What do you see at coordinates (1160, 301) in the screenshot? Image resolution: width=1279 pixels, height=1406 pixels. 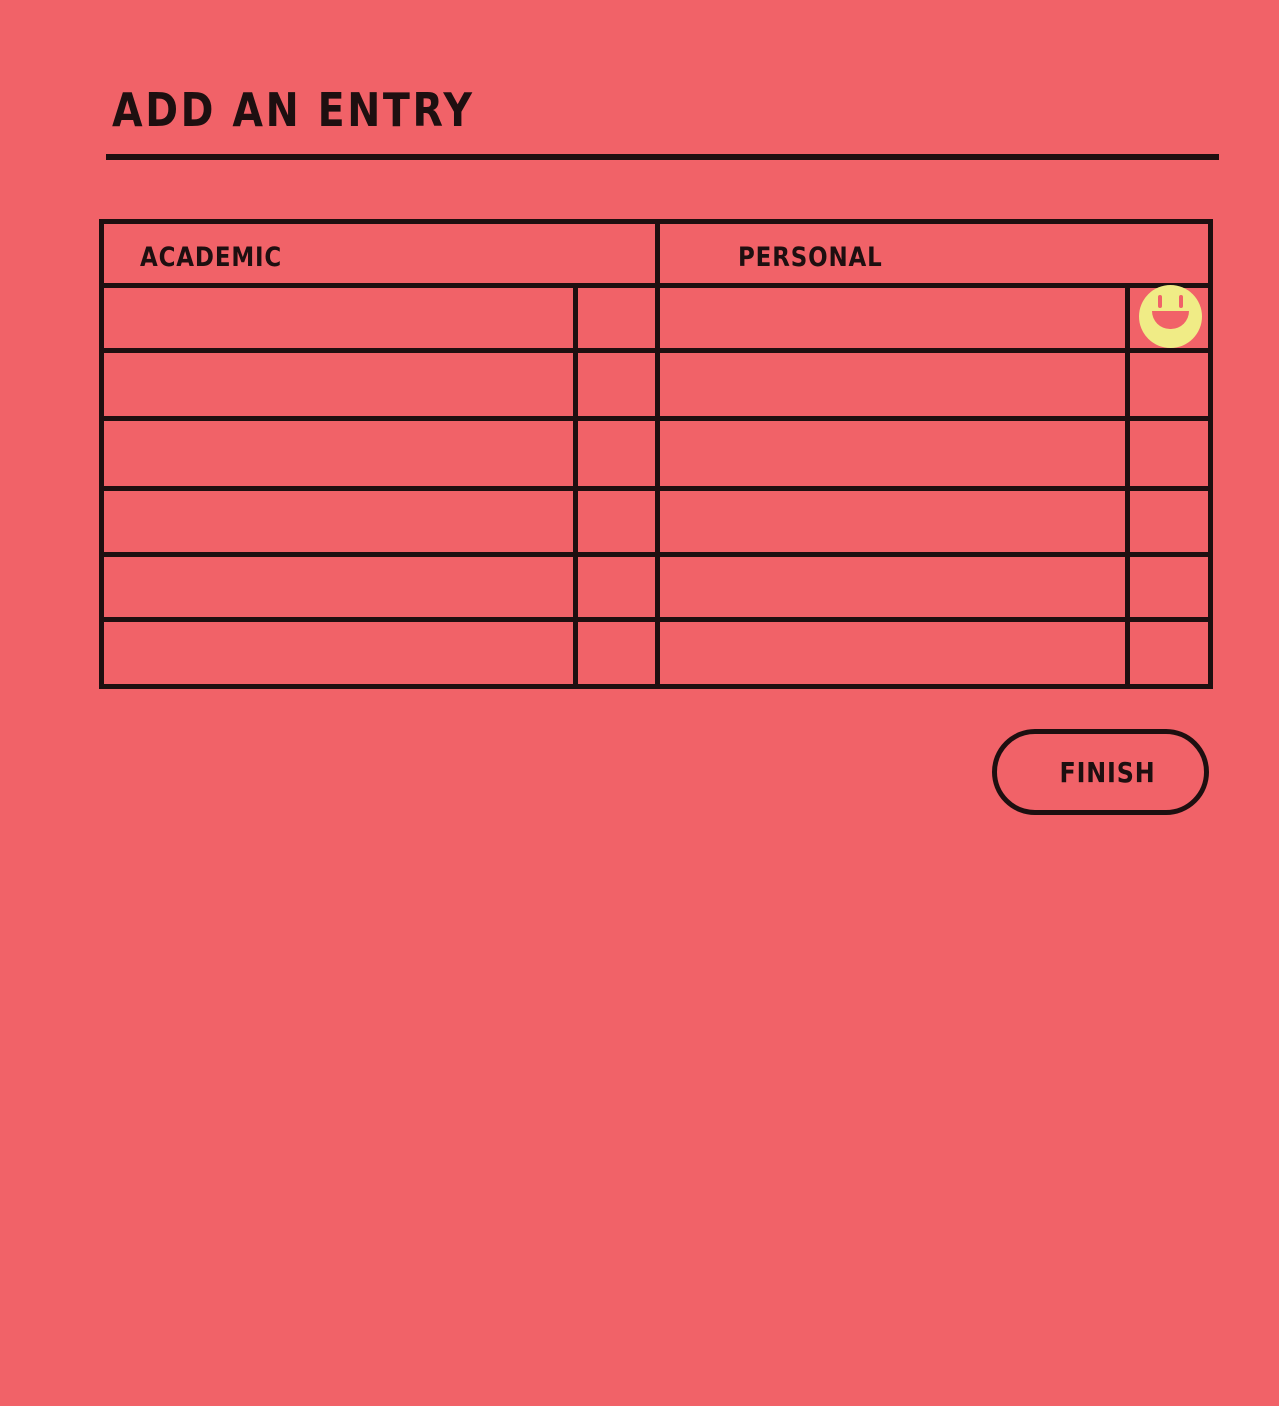 I see `smiley-eye-left` at bounding box center [1160, 301].